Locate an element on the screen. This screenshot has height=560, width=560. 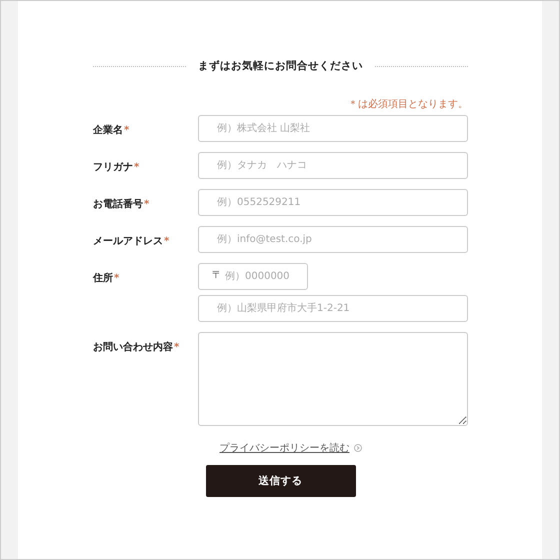
submit-button: 送信する is located at coordinates (281, 481).